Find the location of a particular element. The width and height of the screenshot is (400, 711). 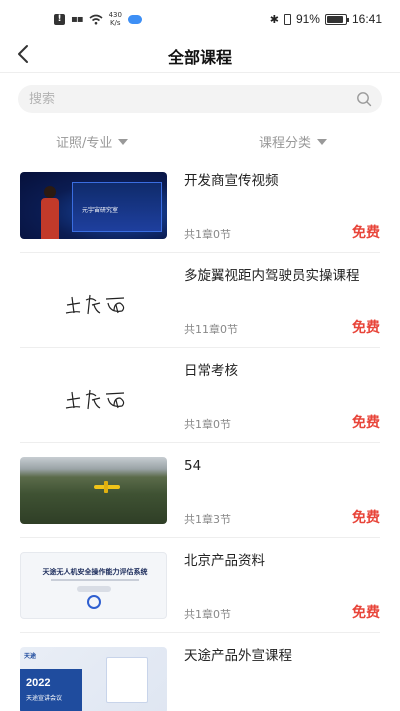

search-input is located at coordinates (179, 99).